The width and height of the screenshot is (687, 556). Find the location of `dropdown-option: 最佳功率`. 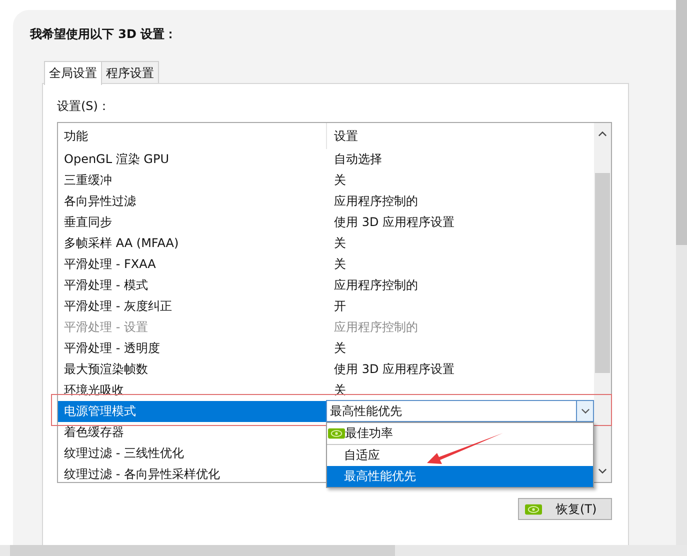

dropdown-option: 最佳功率 is located at coordinates (460, 434).